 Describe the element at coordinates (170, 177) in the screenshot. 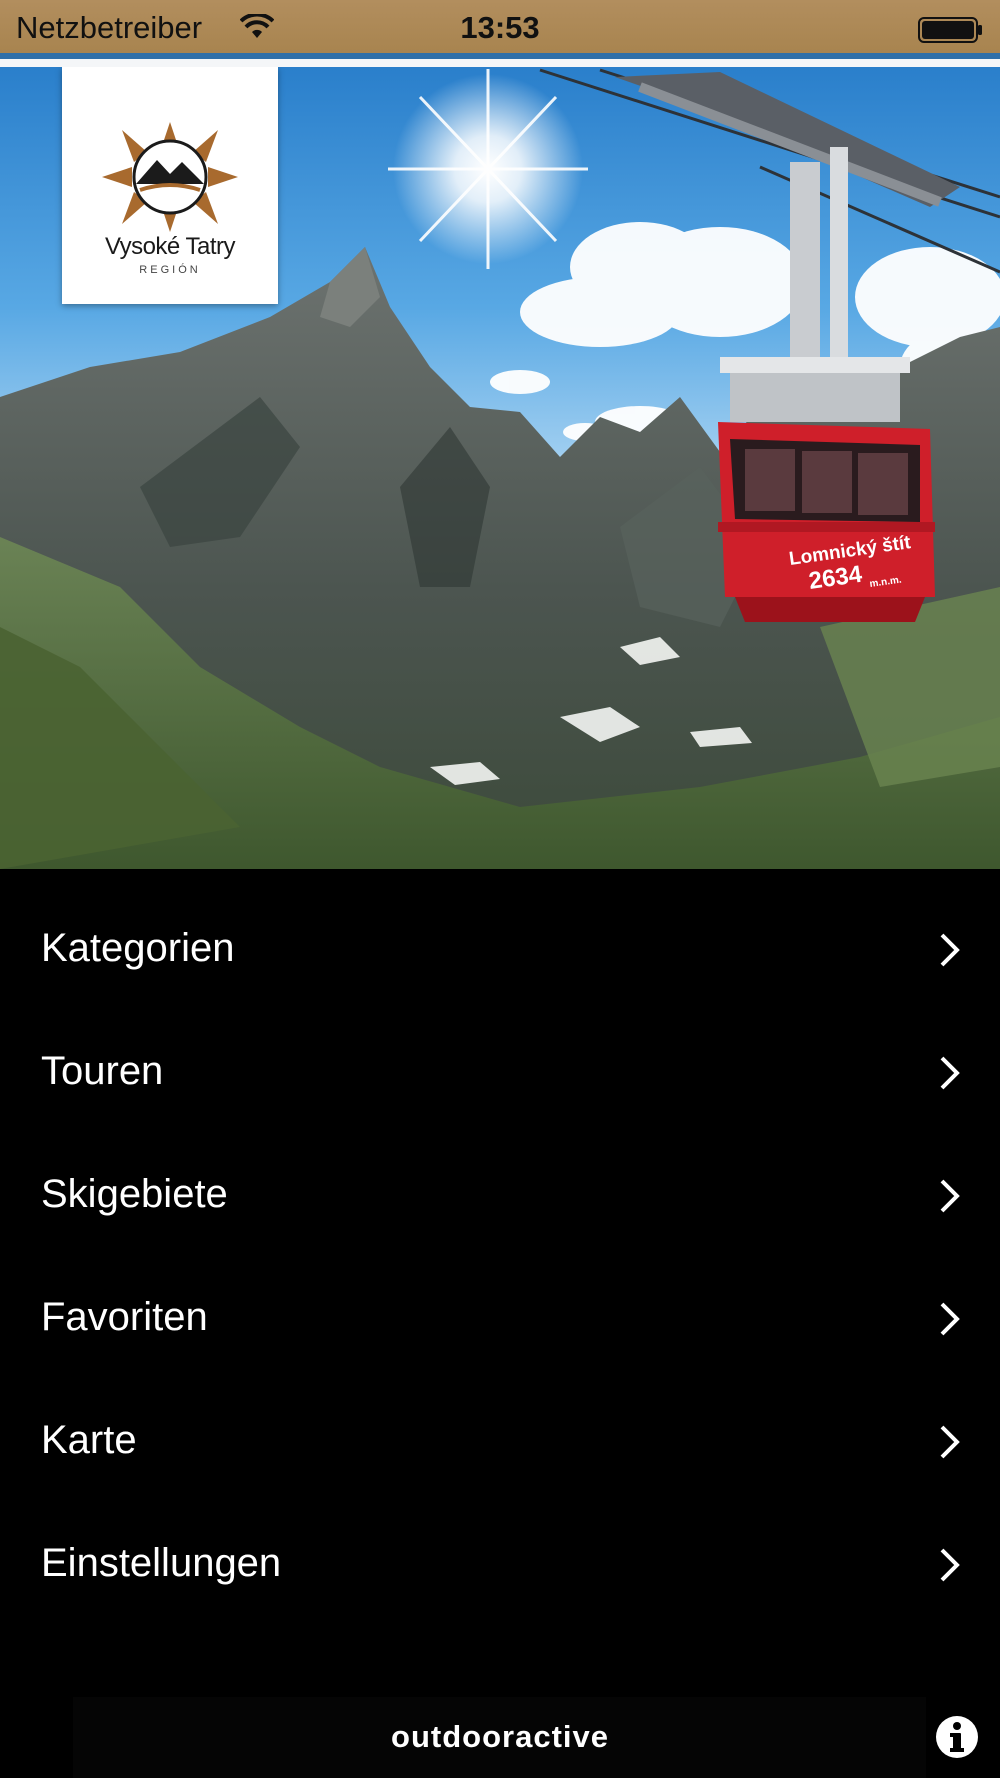

I see `sun-mountain-logo-icon` at that location.